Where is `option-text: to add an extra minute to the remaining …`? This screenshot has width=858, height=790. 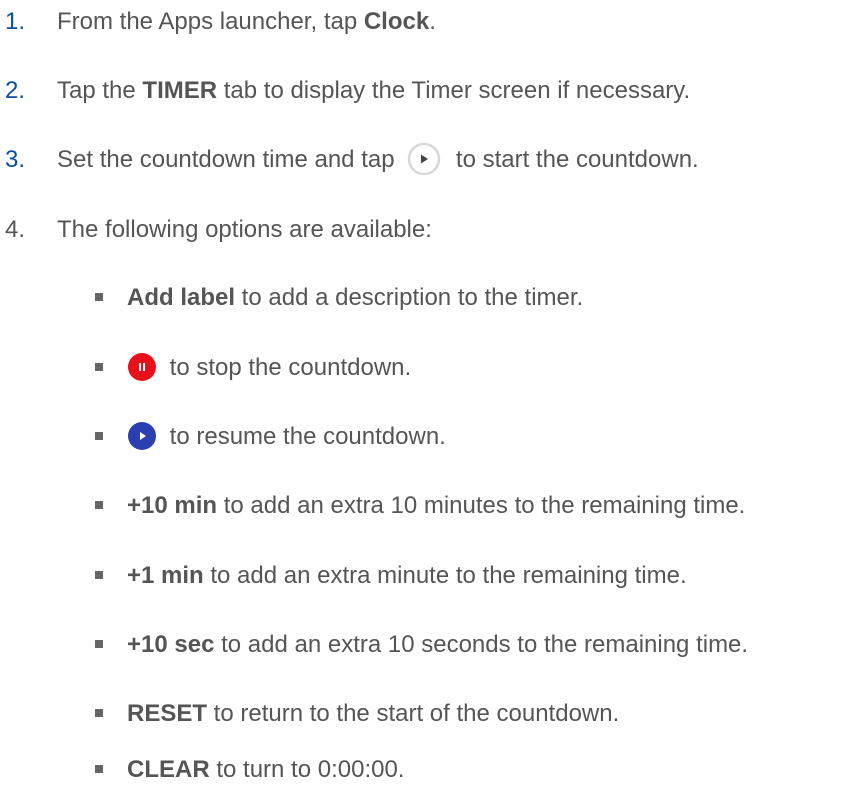
option-text: to add an extra minute to the remaining … is located at coordinates (445, 575).